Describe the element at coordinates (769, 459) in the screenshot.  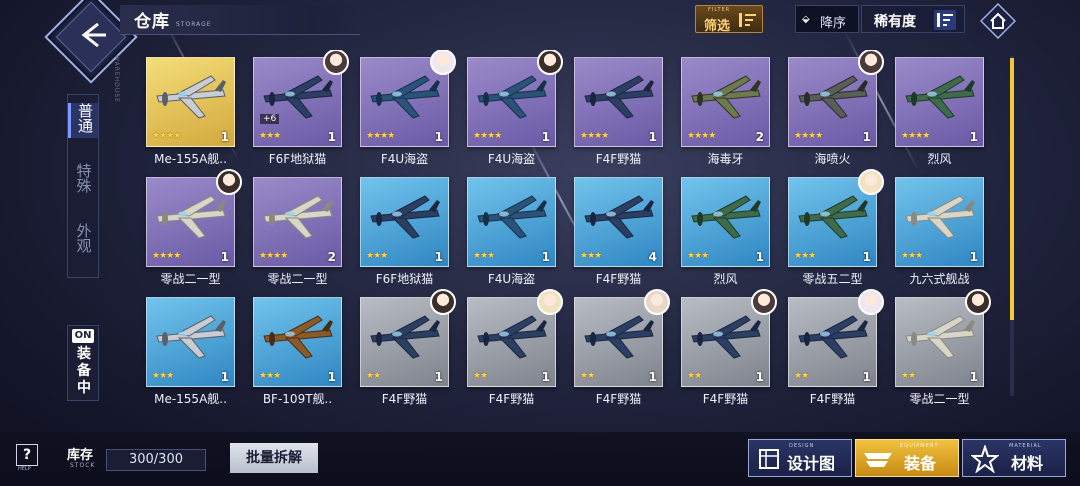
I see `blueprint-icon` at that location.